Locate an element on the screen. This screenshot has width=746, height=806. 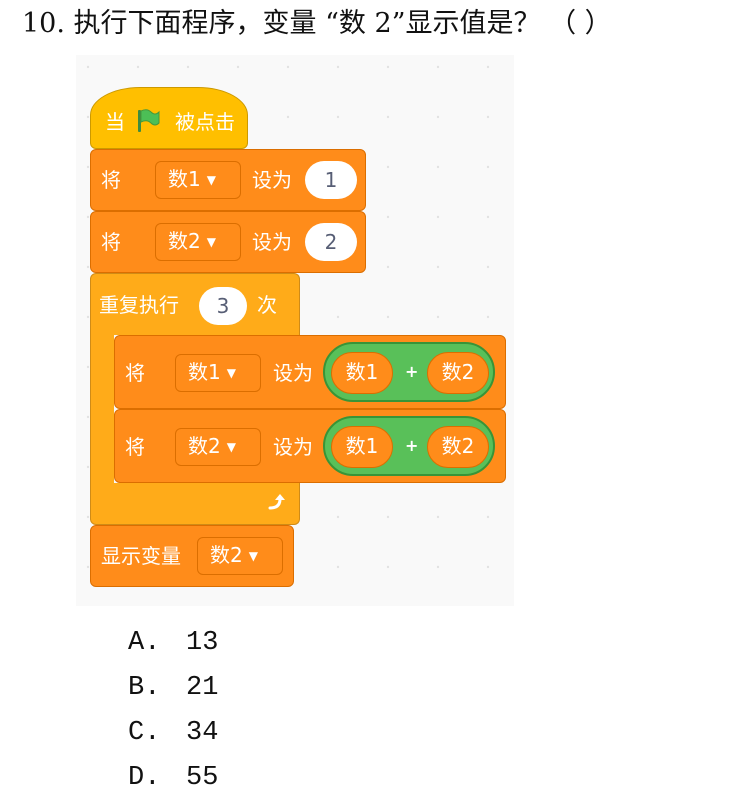
inner-set-num2-block: 将 数2 ▼ 设为 数1 + 数2 is located at coordinates (310, 446).